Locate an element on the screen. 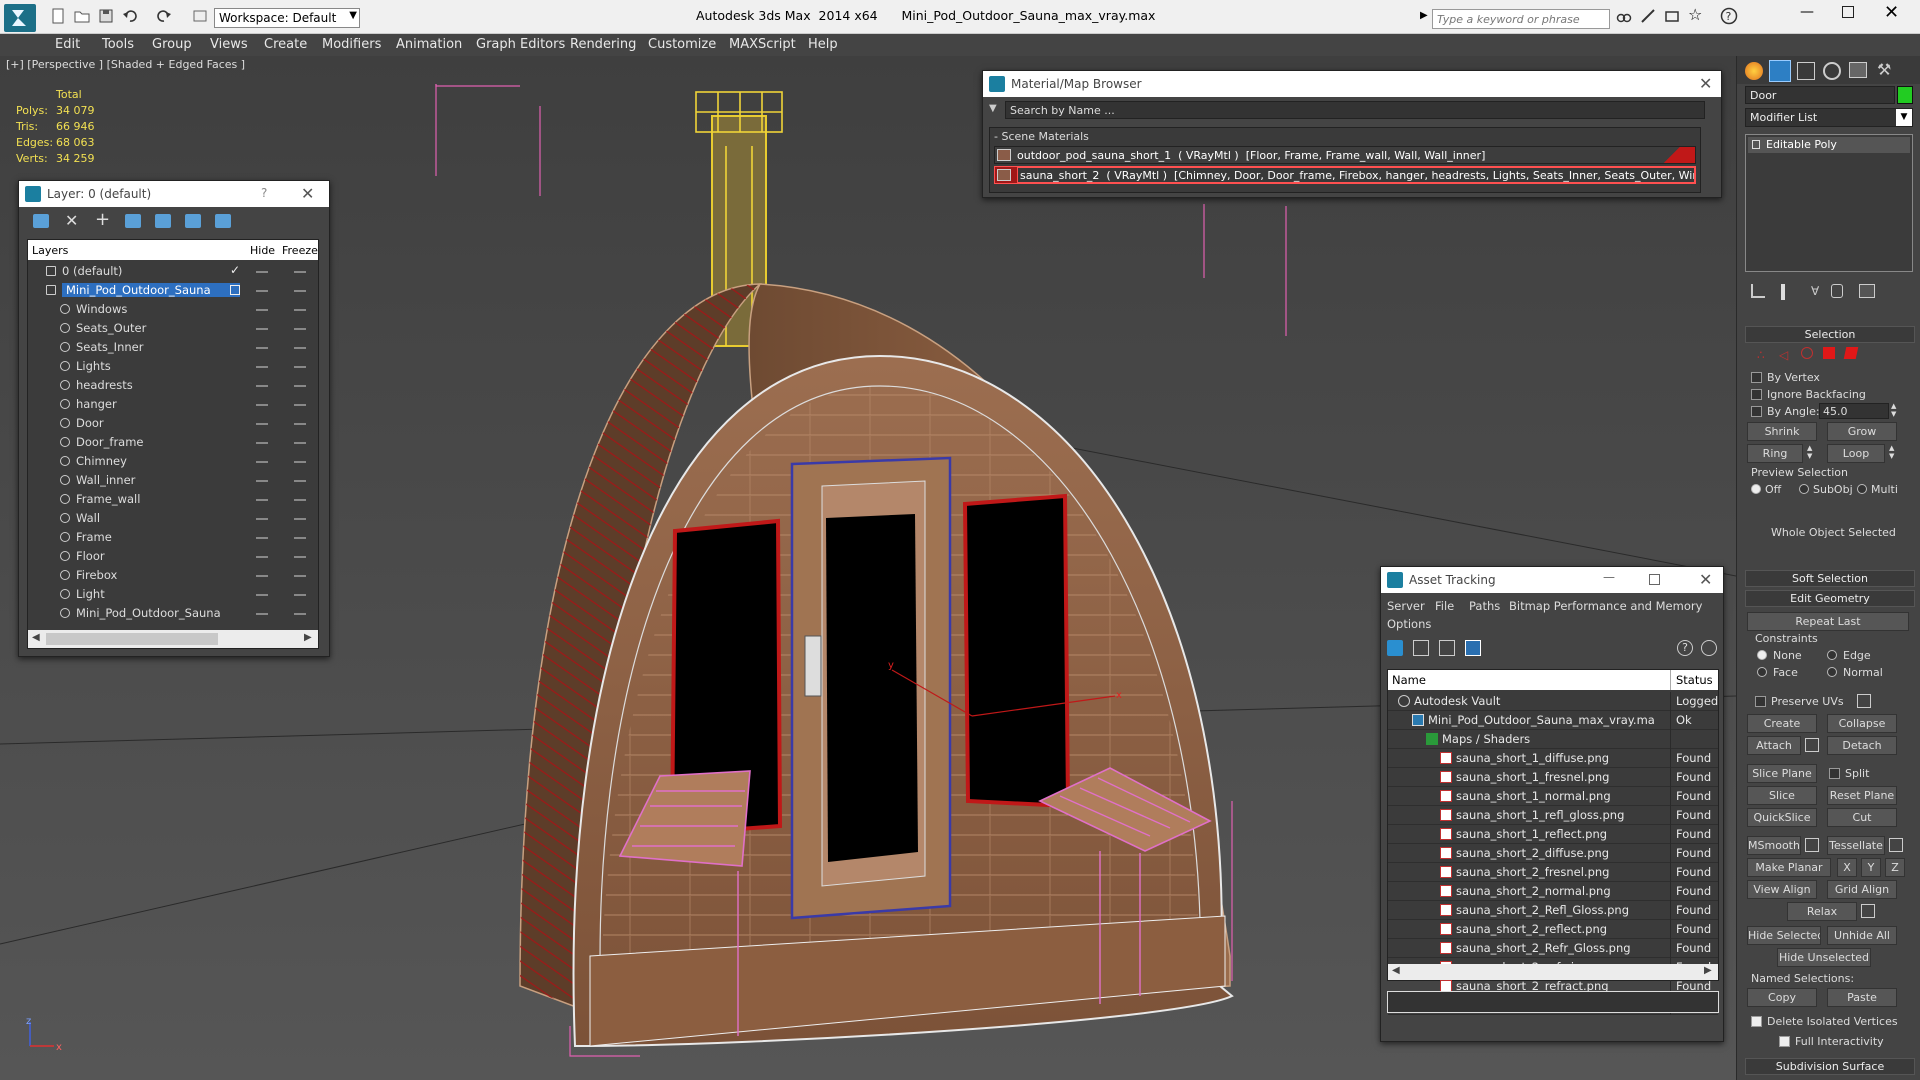 The height and width of the screenshot is (1080, 1920). binoculars-icon is located at coordinates (1624, 16).